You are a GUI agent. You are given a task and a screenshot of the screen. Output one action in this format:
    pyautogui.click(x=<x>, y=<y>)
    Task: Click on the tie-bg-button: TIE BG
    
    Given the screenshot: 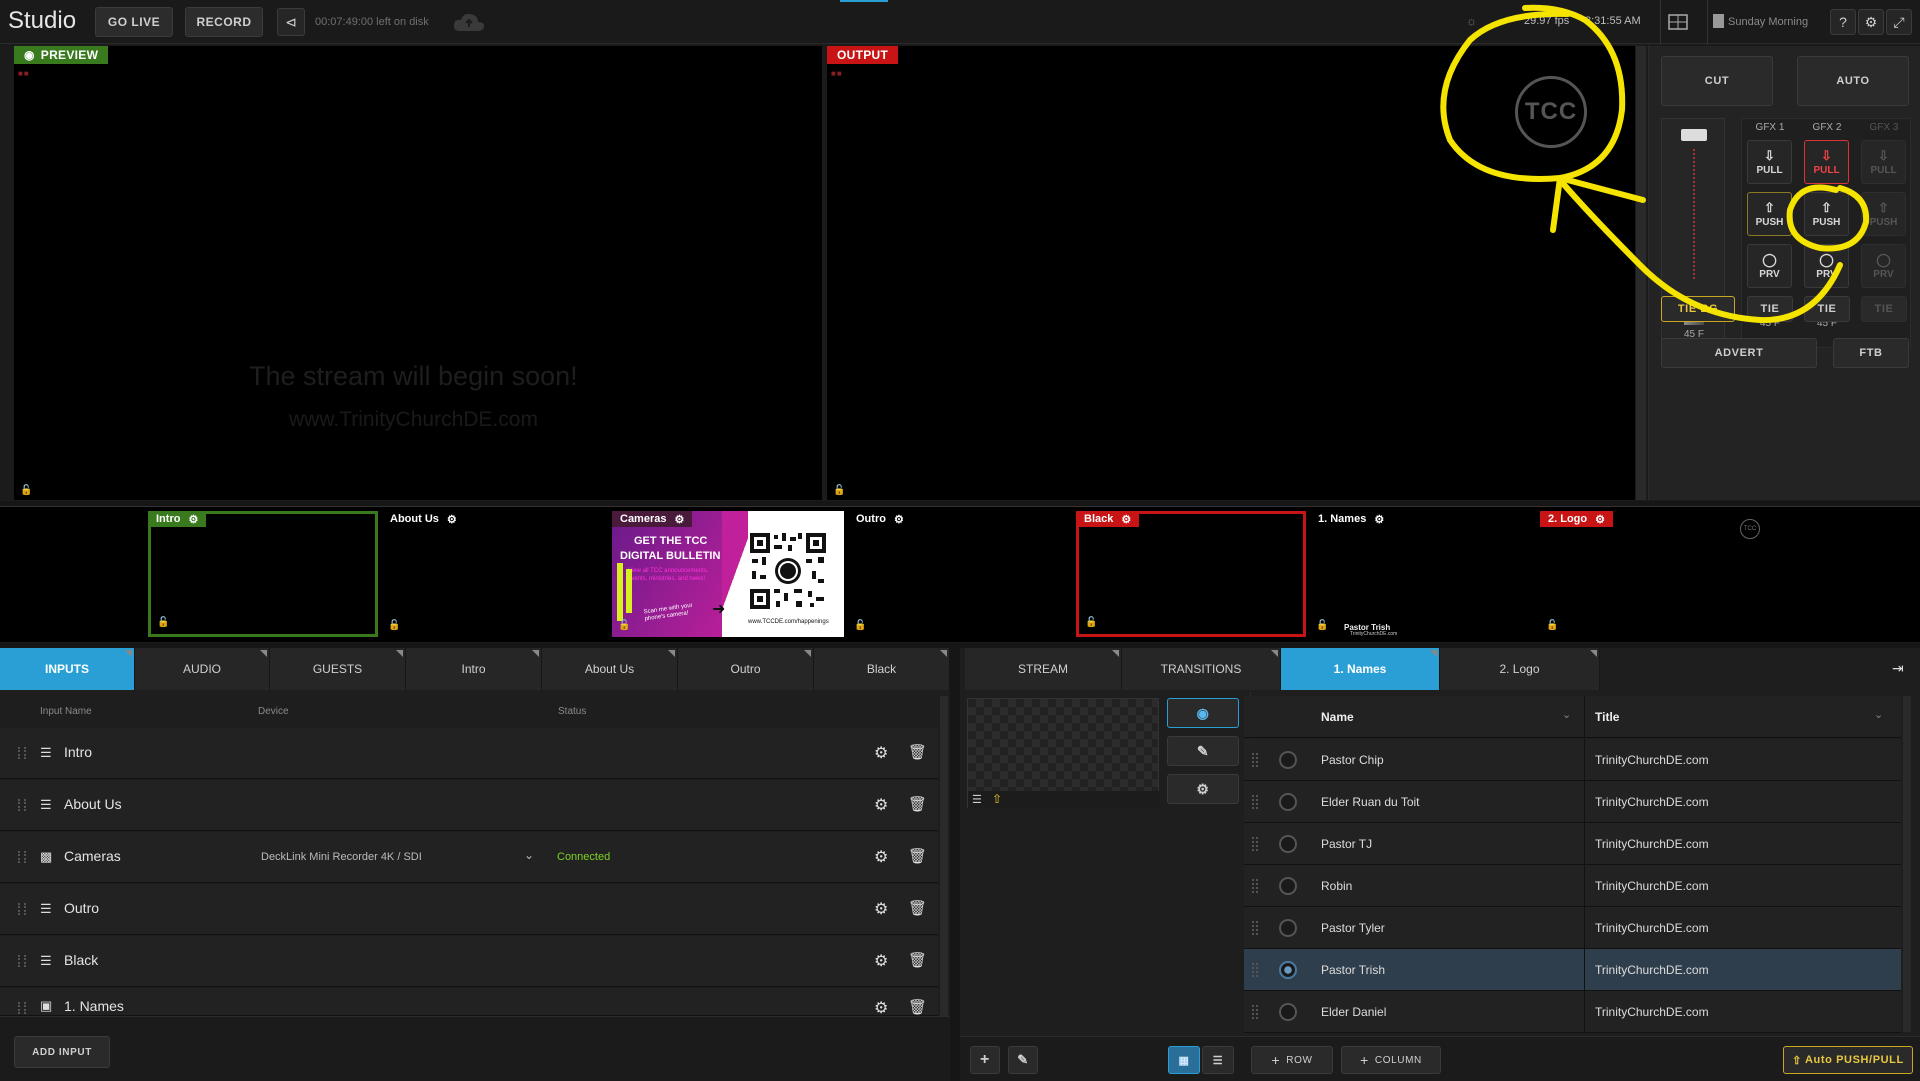 What is the action you would take?
    pyautogui.click(x=1698, y=309)
    